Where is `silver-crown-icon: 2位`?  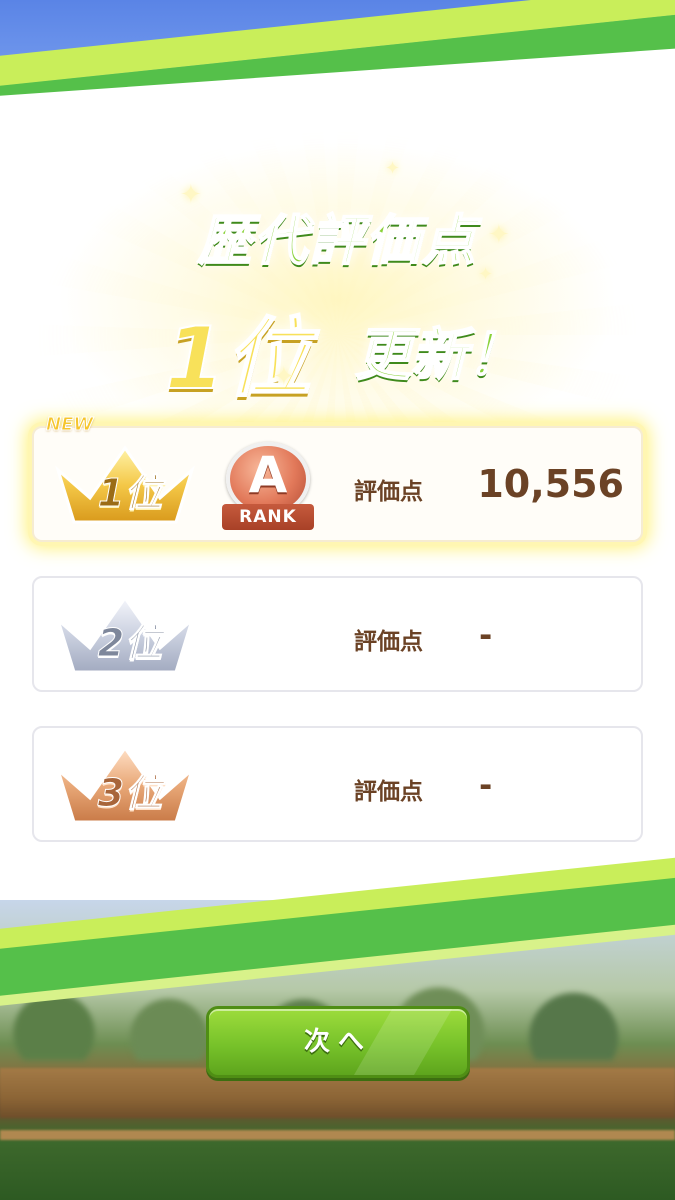 silver-crown-icon: 2位 is located at coordinates (125, 637).